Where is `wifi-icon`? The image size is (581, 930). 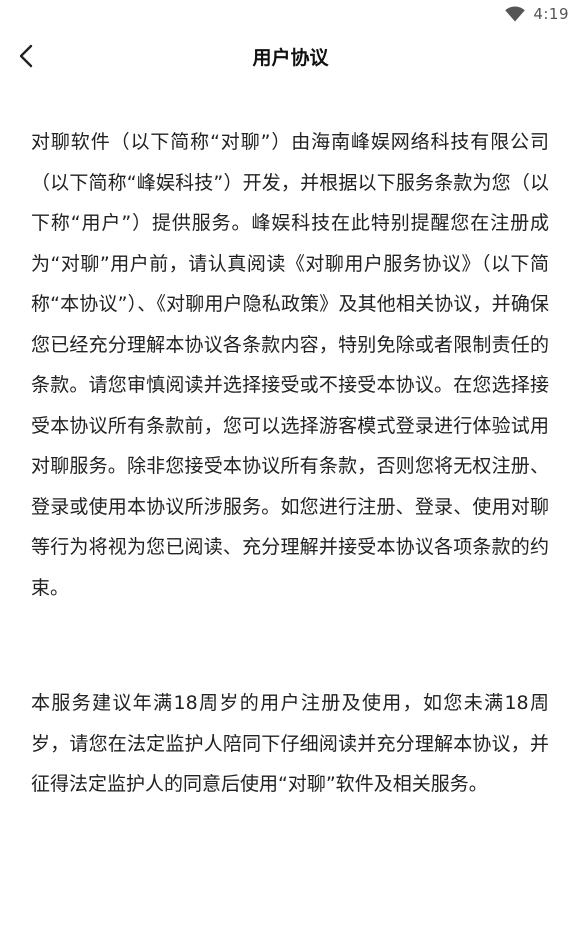
wifi-icon is located at coordinates (515, 14).